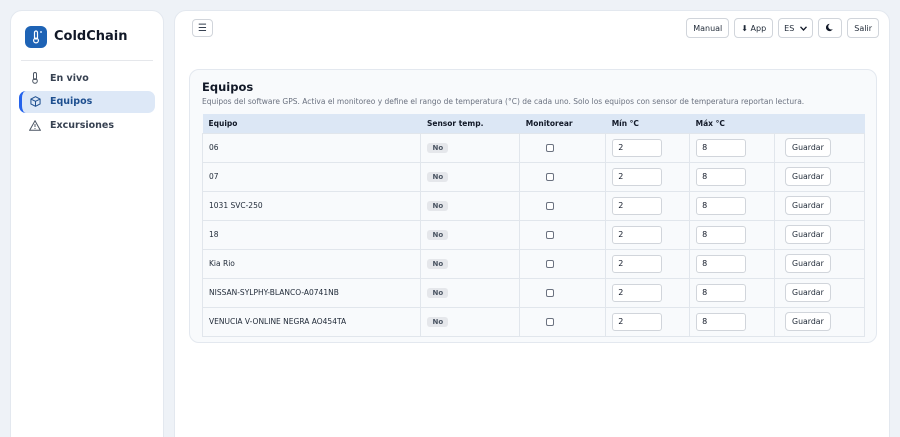 Image resolution: width=900 pixels, height=437 pixels. Describe the element at coordinates (311, 263) in the screenshot. I see `equipo-name: Kia Rio` at that location.